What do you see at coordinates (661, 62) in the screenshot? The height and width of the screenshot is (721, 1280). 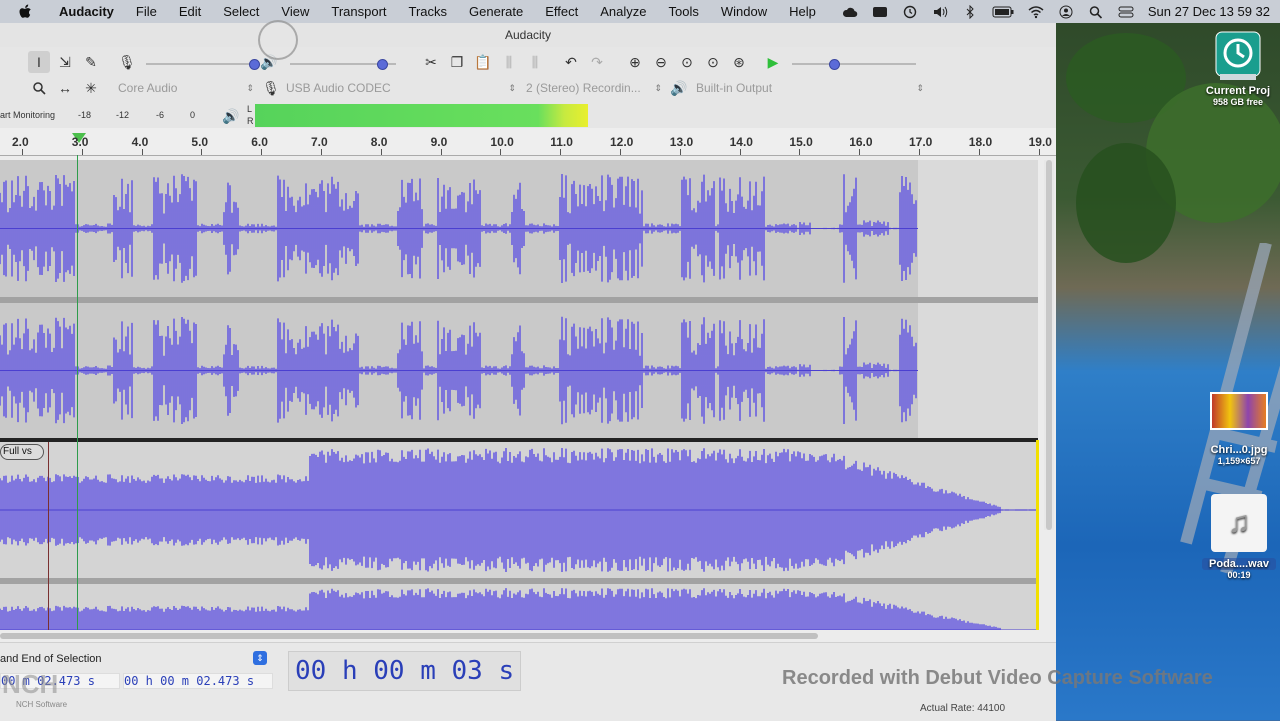 I see `zoom-out-button: ⊖` at bounding box center [661, 62].